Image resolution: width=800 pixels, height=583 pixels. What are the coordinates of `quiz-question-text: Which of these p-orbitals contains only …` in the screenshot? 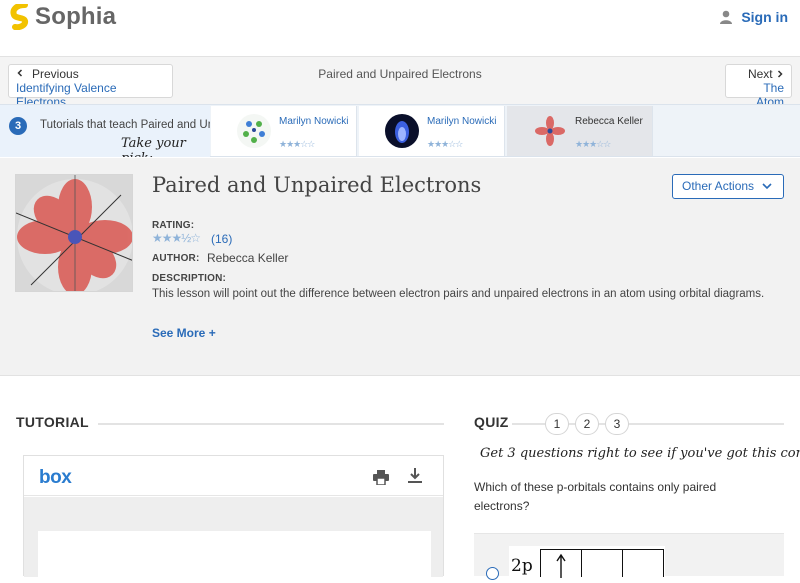 It's located at (595, 496).